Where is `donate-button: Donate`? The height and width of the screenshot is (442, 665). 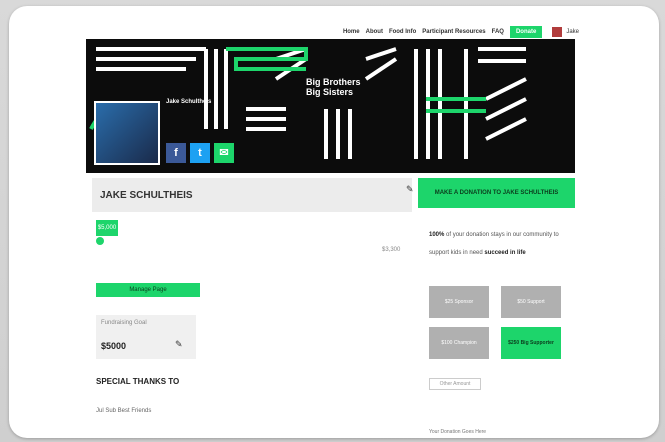 donate-button: Donate is located at coordinates (526, 32).